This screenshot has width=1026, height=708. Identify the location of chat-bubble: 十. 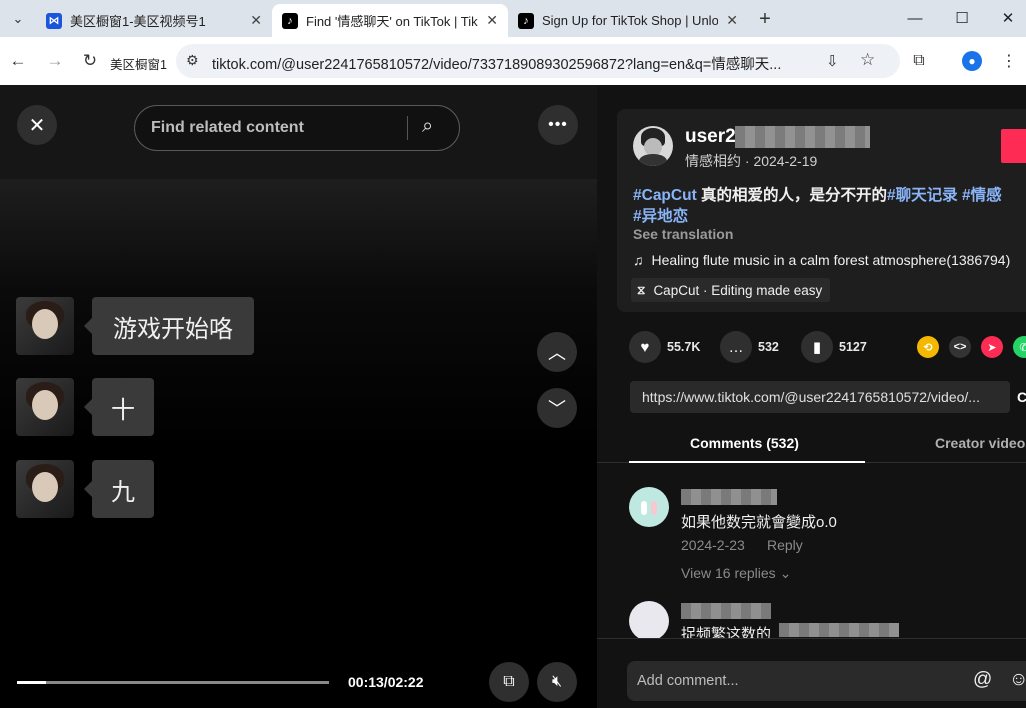
(119, 407).